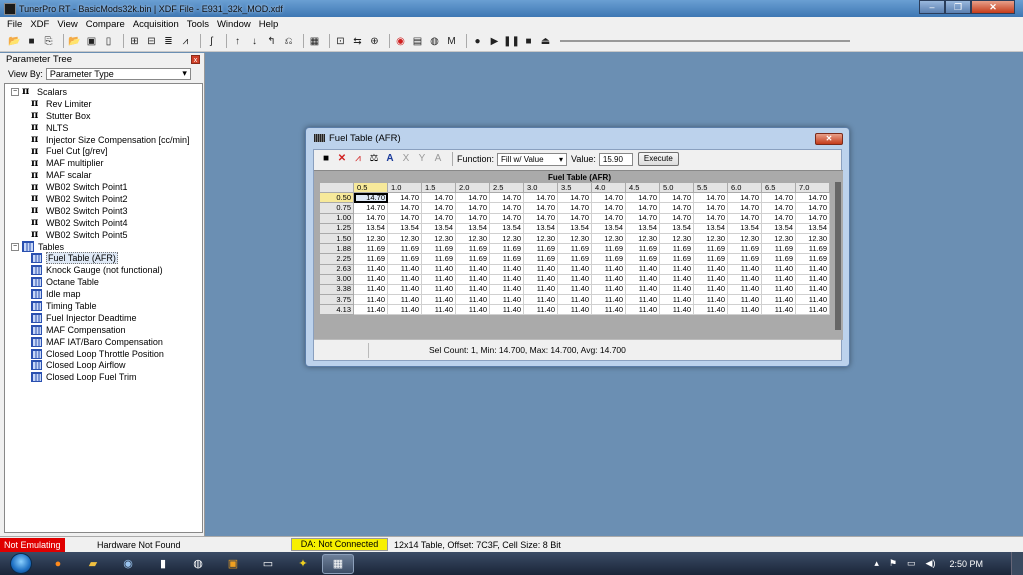 This screenshot has height=575, width=1023. What do you see at coordinates (268, 564) in the screenshot?
I see `terminal-icon: ▭` at bounding box center [268, 564].